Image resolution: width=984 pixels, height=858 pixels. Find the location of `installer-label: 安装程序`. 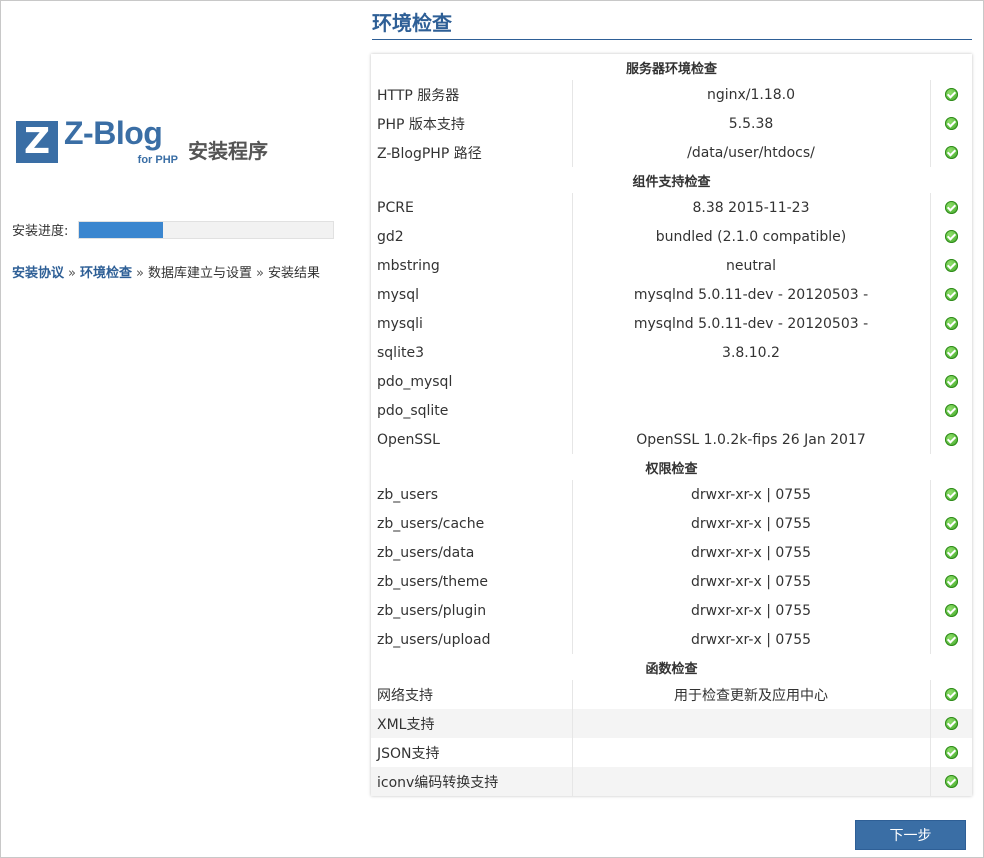

installer-label: 安装程序 is located at coordinates (228, 150).